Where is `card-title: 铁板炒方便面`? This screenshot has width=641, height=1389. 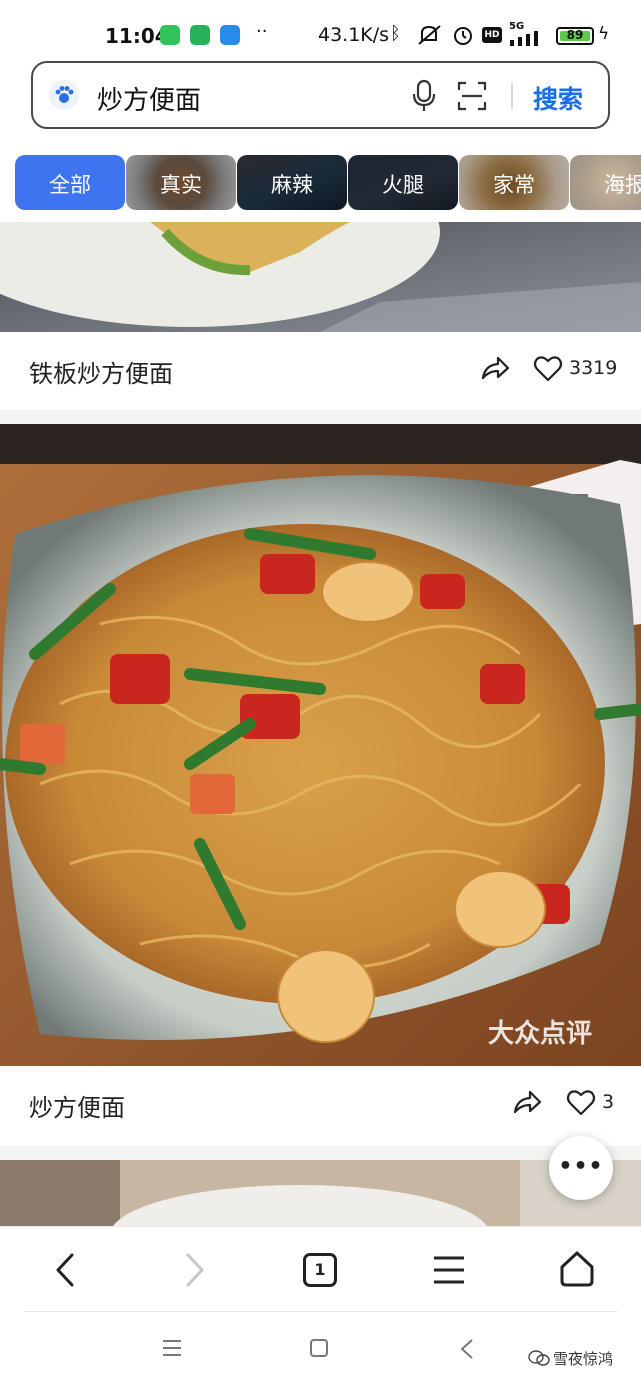 card-title: 铁板炒方便面 is located at coordinates (101, 371).